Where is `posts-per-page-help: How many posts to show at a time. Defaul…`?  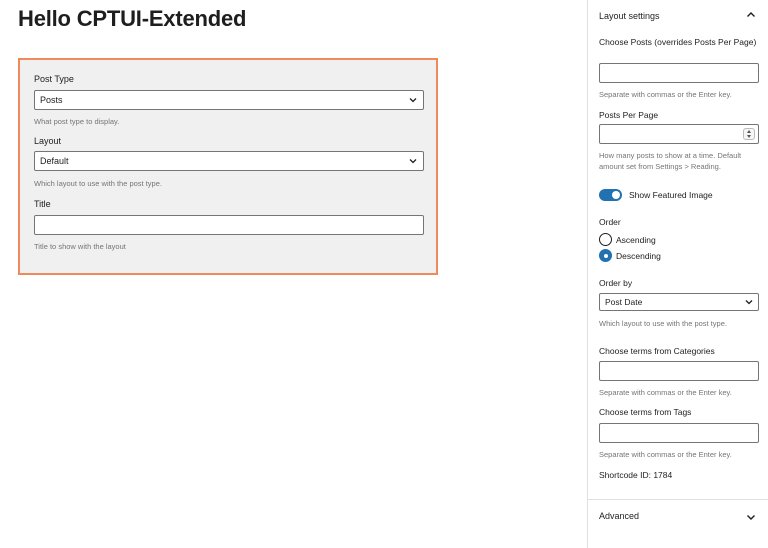
posts-per-page-help: How many posts to show at a time. Defaul… is located at coordinates (670, 161).